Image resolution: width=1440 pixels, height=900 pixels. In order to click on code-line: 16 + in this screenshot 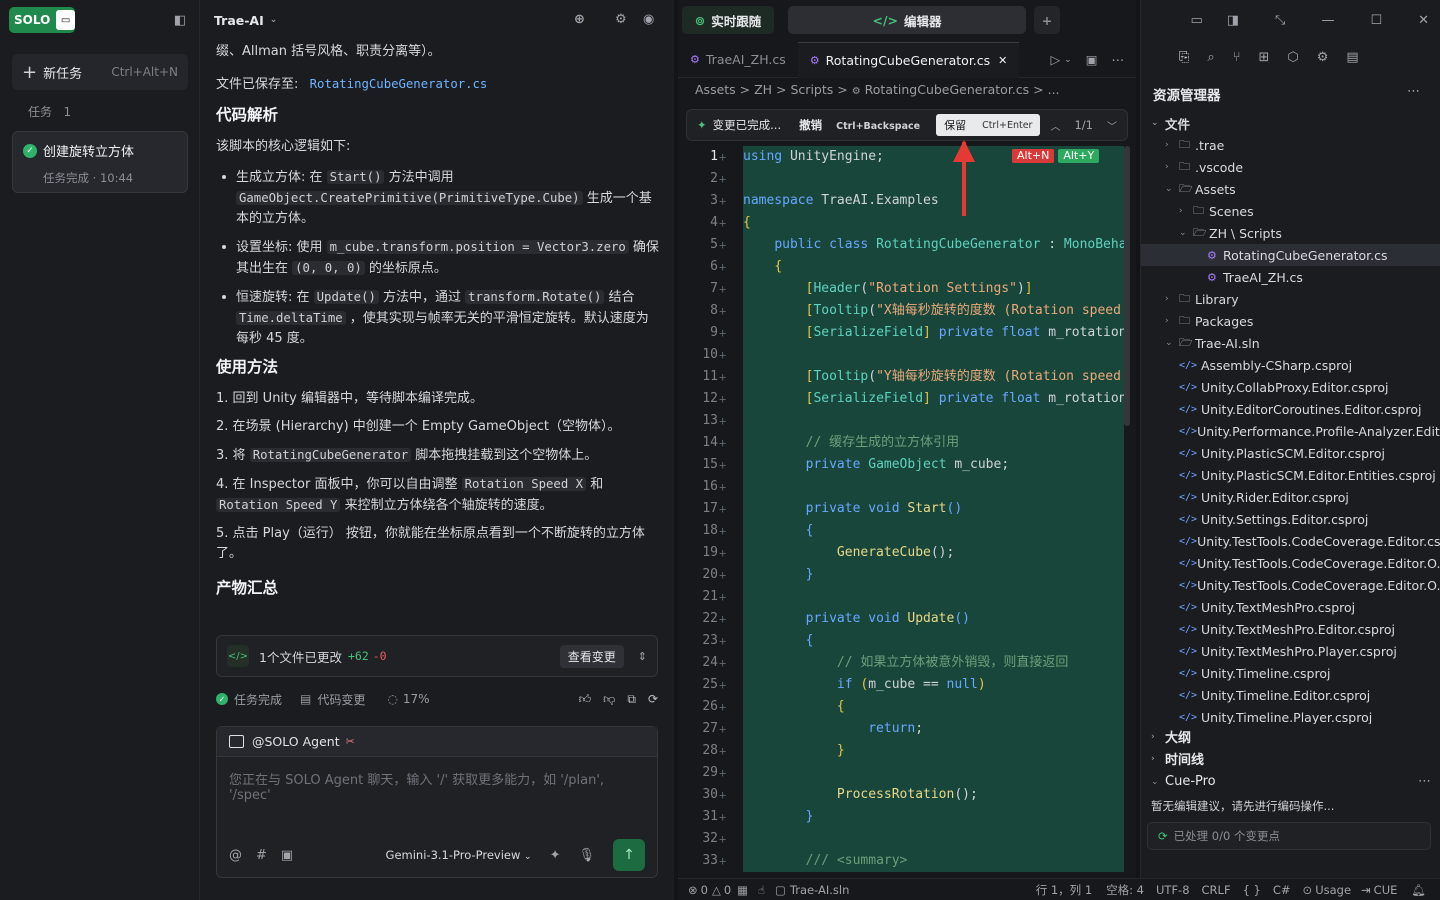, I will do `click(905, 487)`.